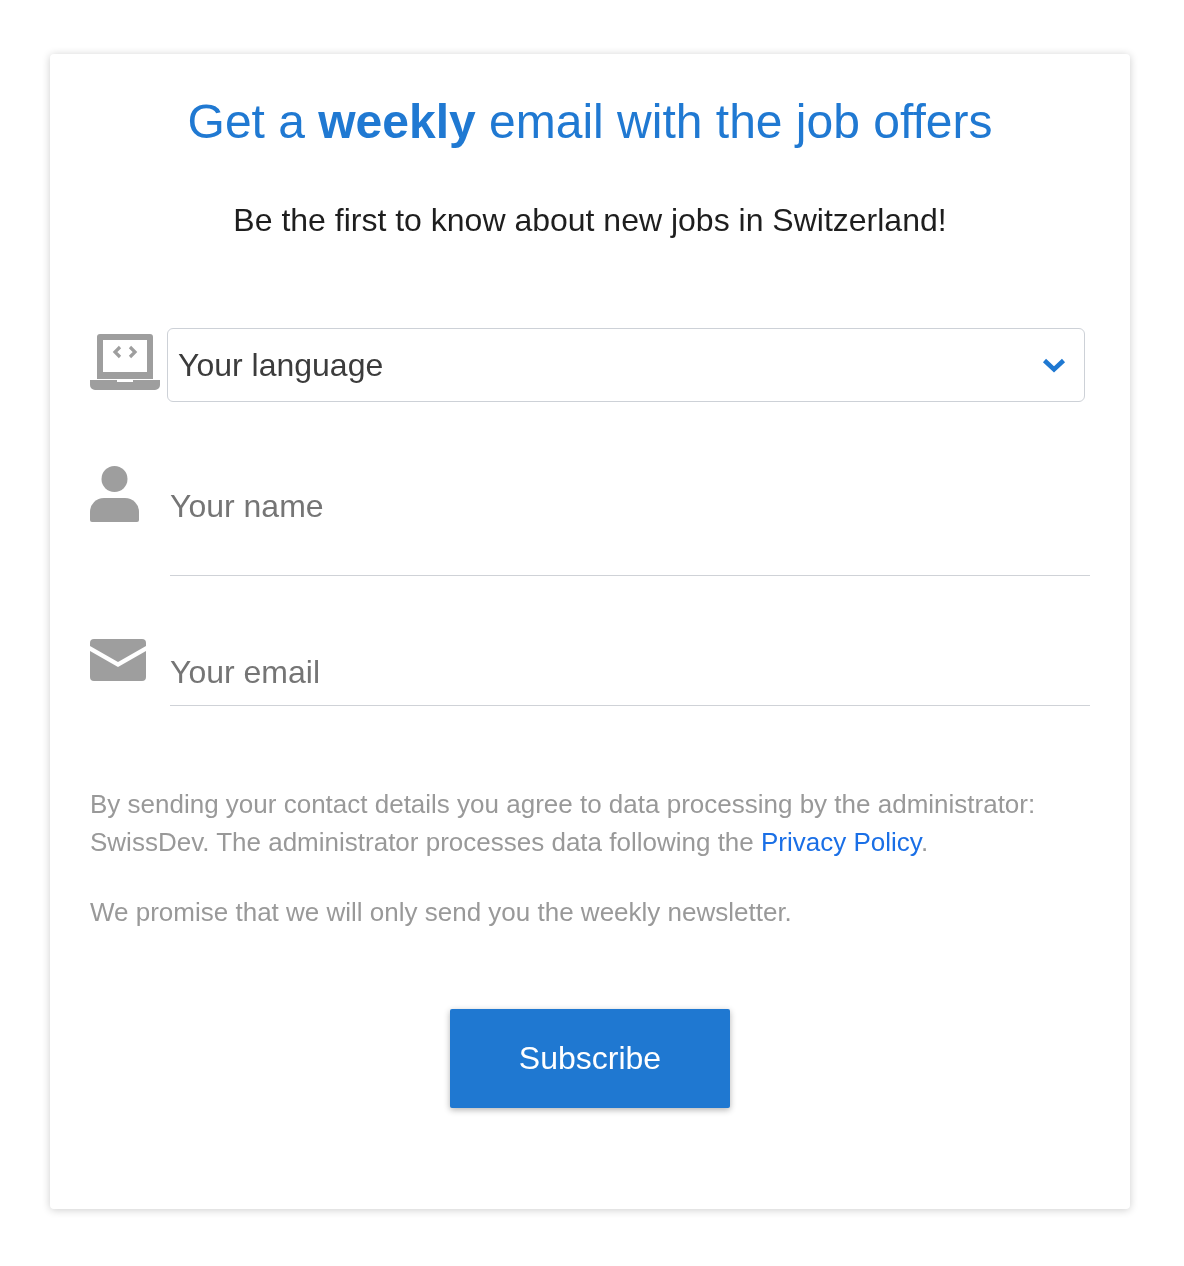 The image size is (1184, 1266). What do you see at coordinates (114, 494) in the screenshot?
I see `user-icon` at bounding box center [114, 494].